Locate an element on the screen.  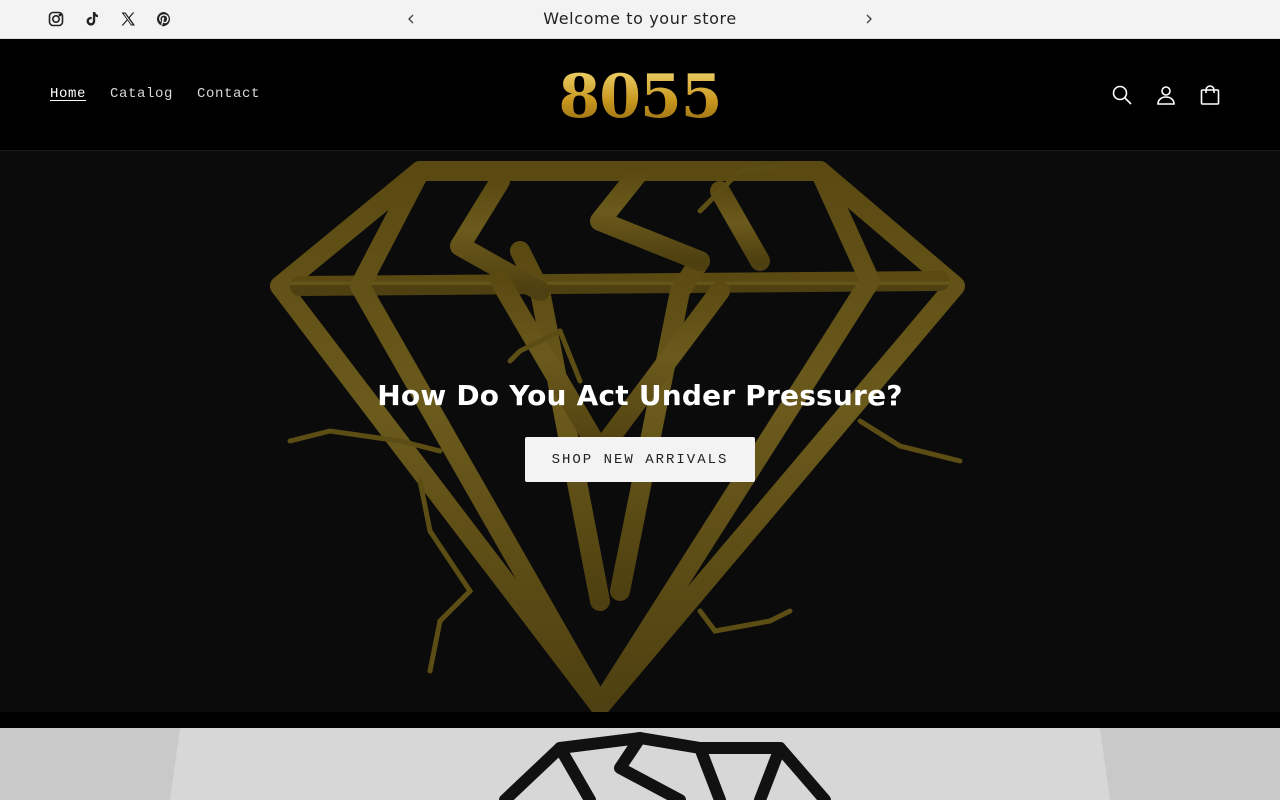
announcement-text: Welcome to your store is located at coordinates (640, 18).